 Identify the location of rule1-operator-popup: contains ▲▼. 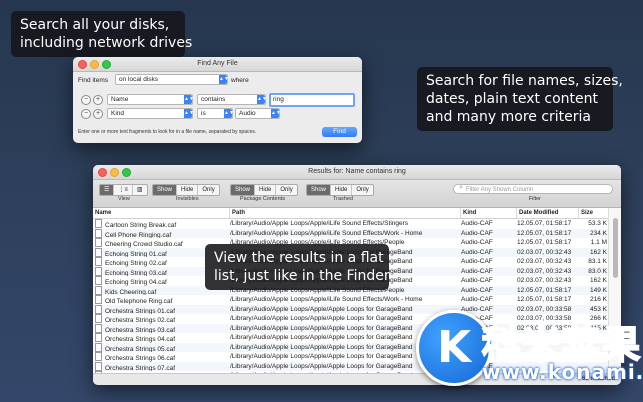
(232, 99).